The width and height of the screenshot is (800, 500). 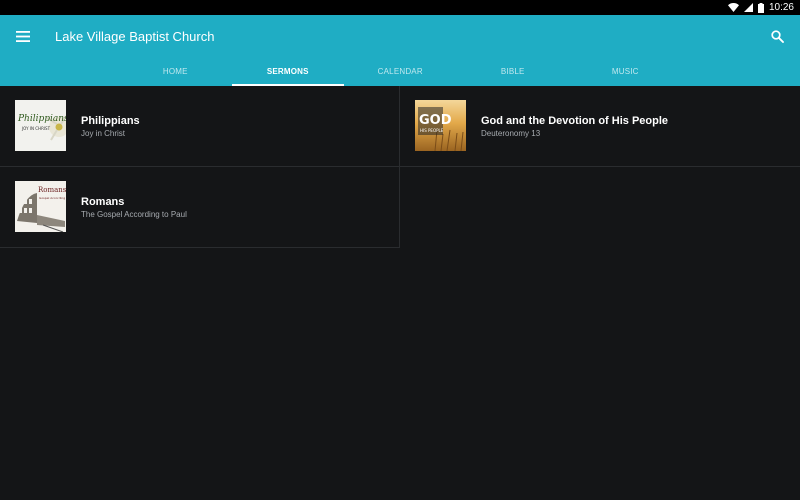 What do you see at coordinates (103, 133) in the screenshot?
I see `sermon-subtitle: Joy in Christ` at bounding box center [103, 133].